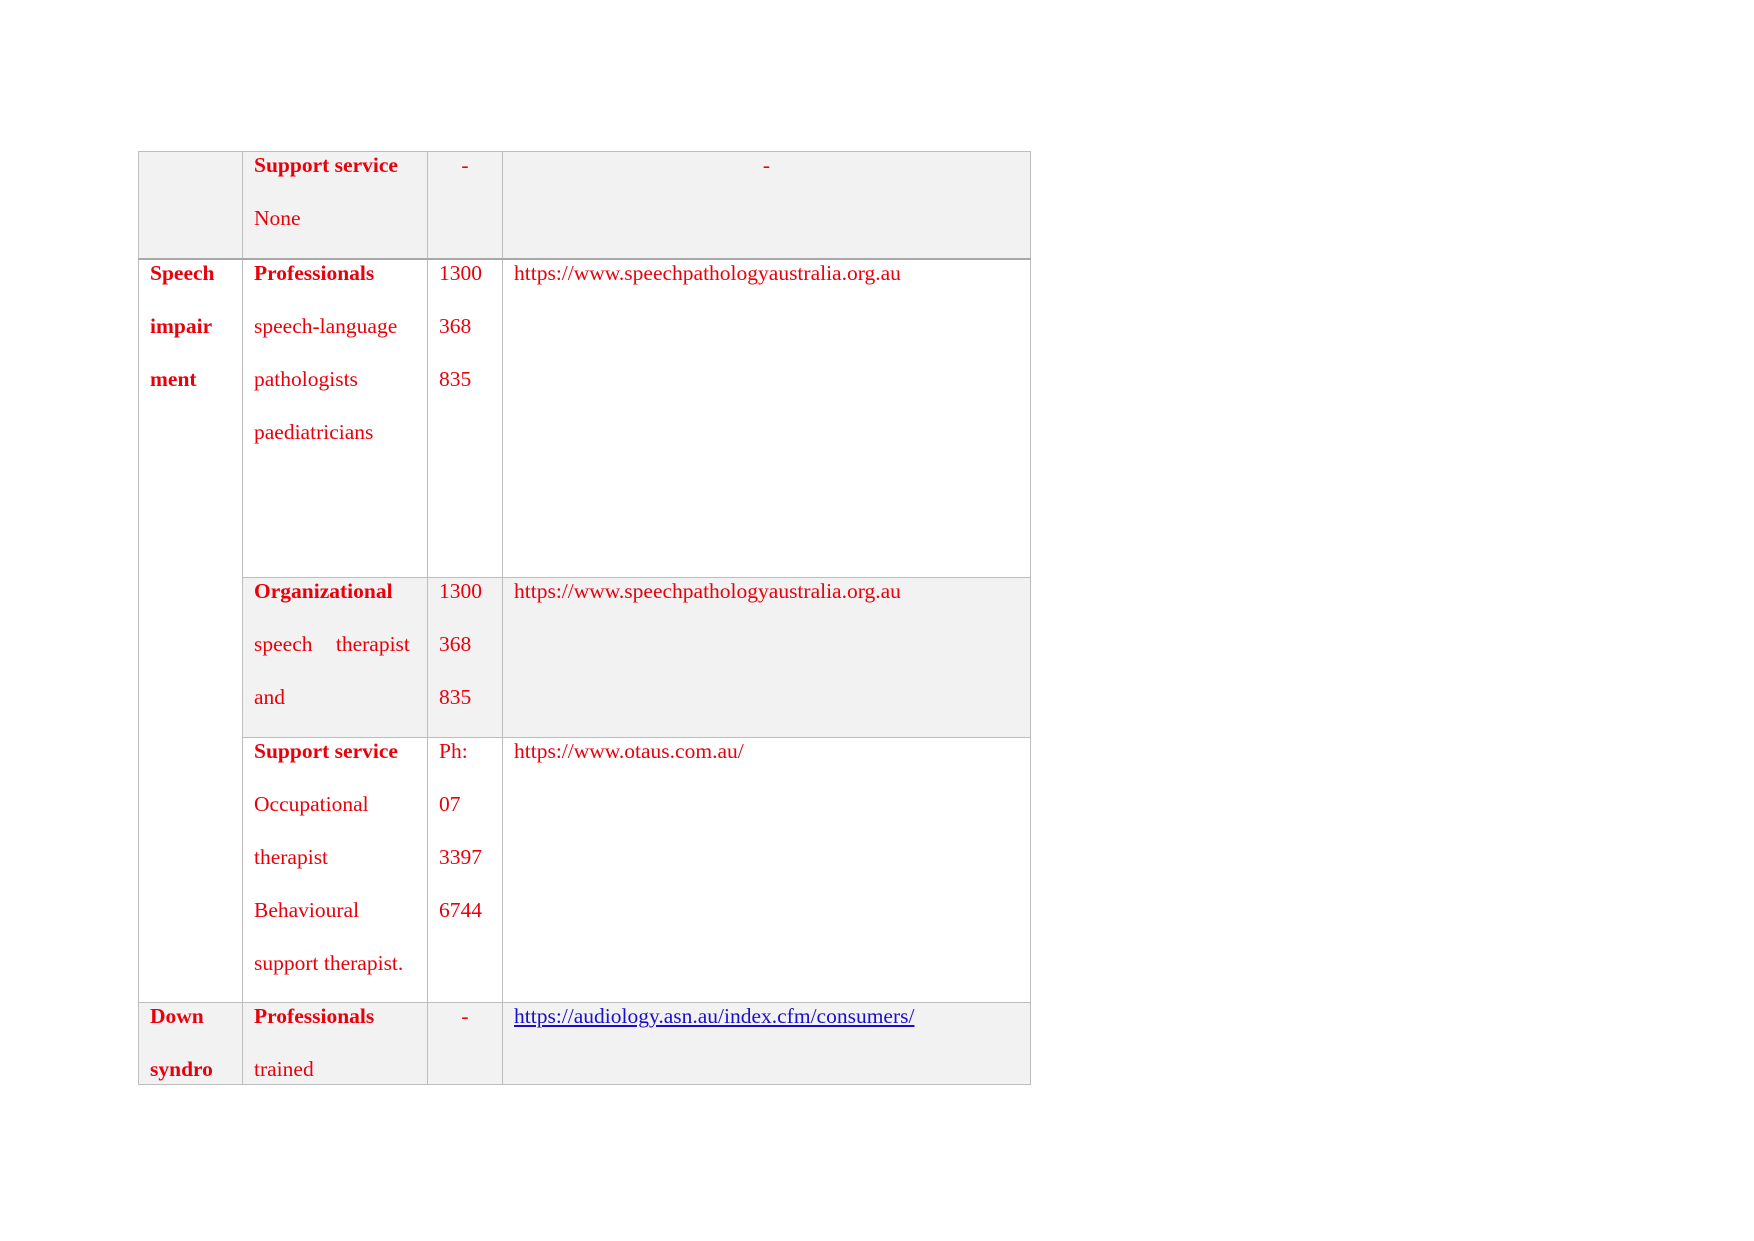 This screenshot has height=1241, width=1754. I want to click on condition-line: impair, so click(181, 325).